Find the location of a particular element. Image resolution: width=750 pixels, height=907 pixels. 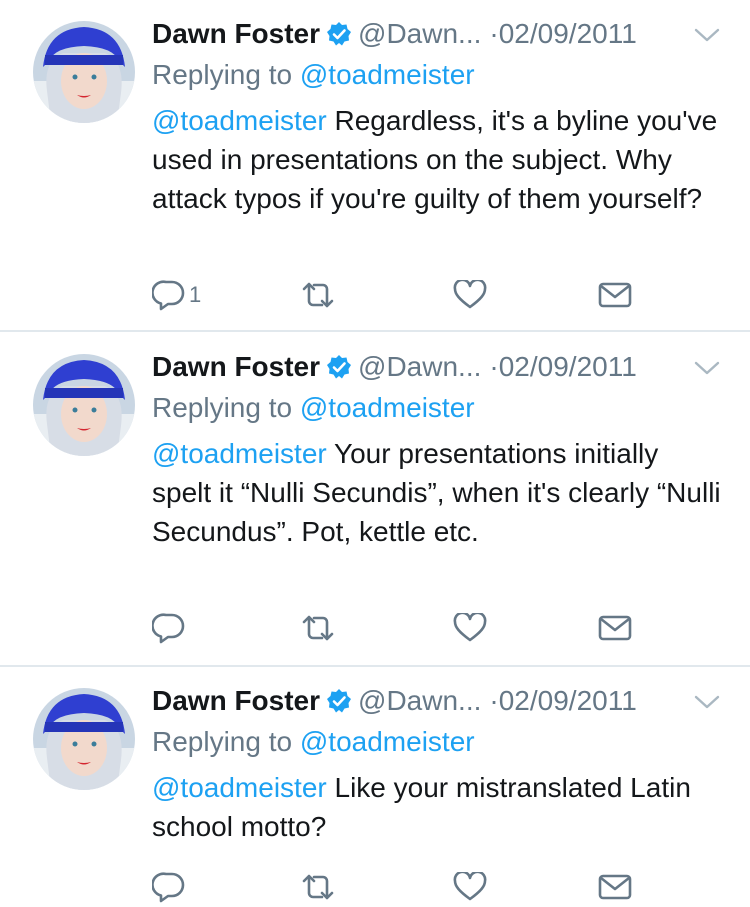

reply-count: 1 is located at coordinates (195, 294).